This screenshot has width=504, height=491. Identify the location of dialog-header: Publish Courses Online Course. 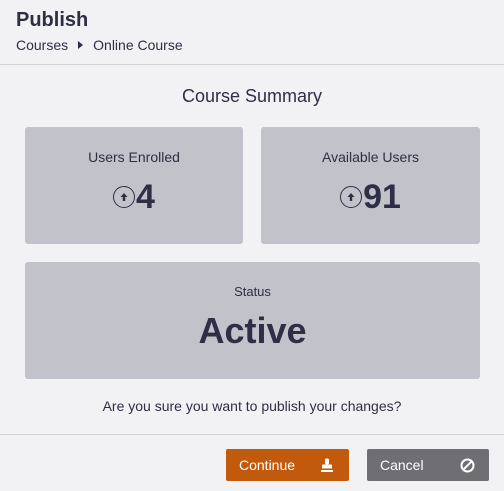
(252, 32).